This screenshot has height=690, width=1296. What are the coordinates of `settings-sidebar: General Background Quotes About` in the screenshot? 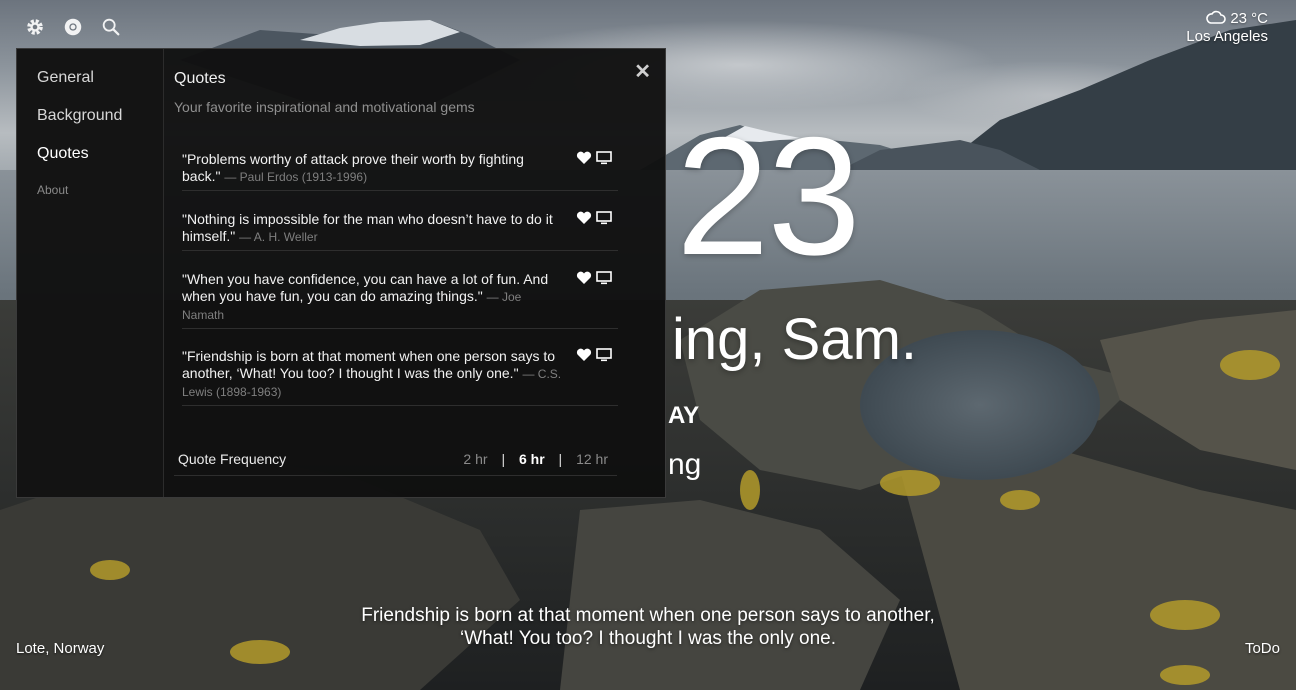 It's located at (90, 273).